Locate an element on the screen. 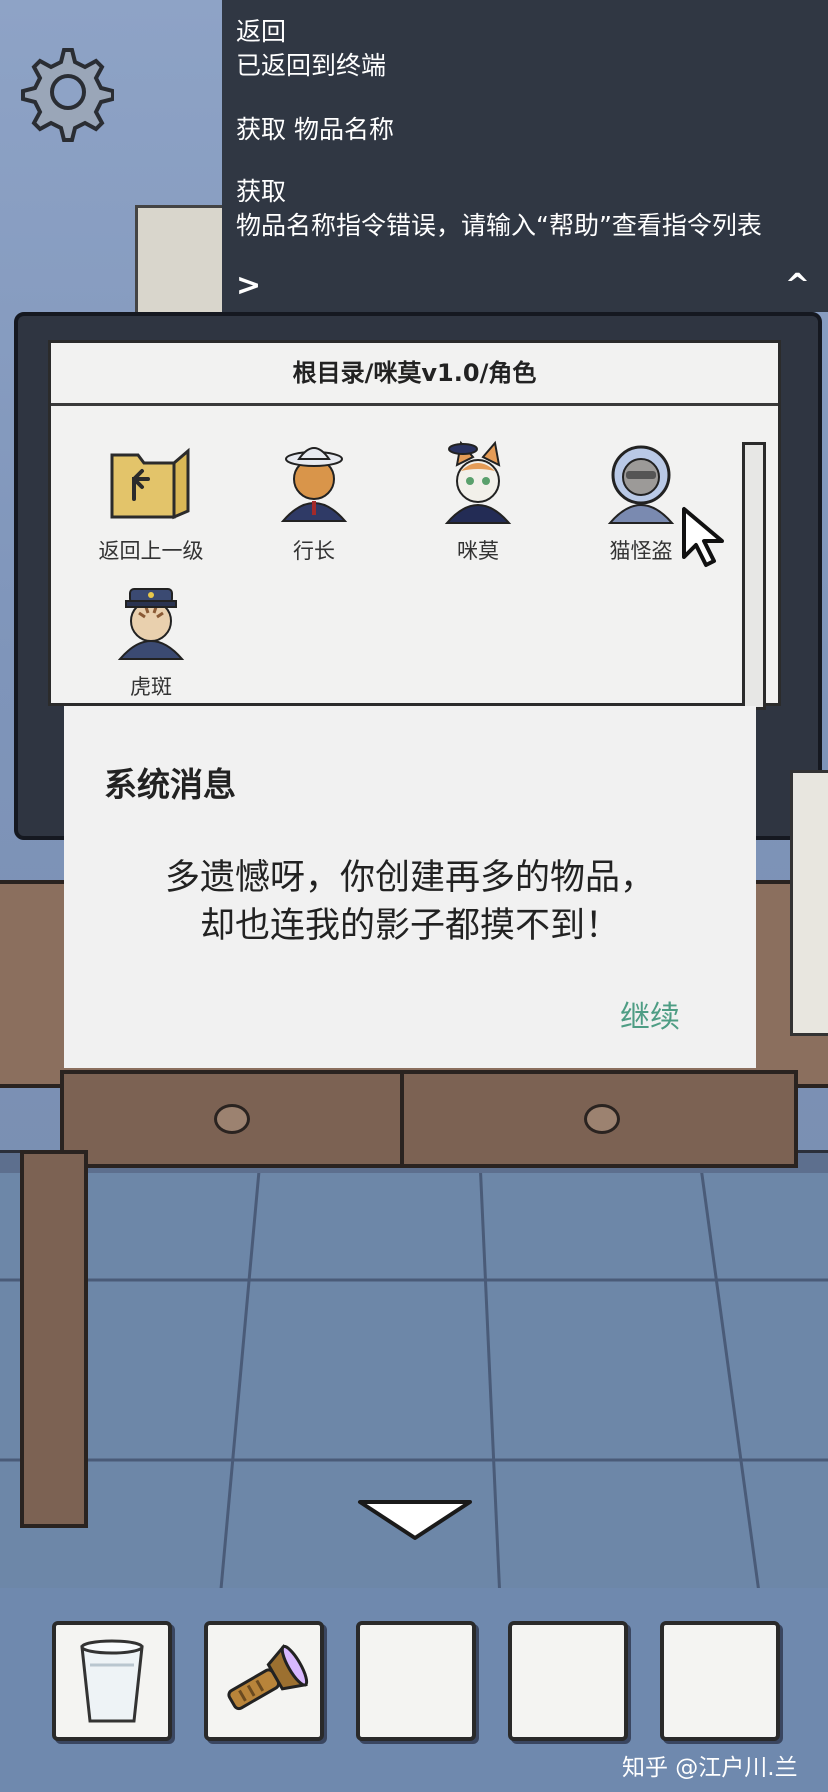 The height and width of the screenshot is (1792, 828). desk-drawer-left is located at coordinates (234, 1119).